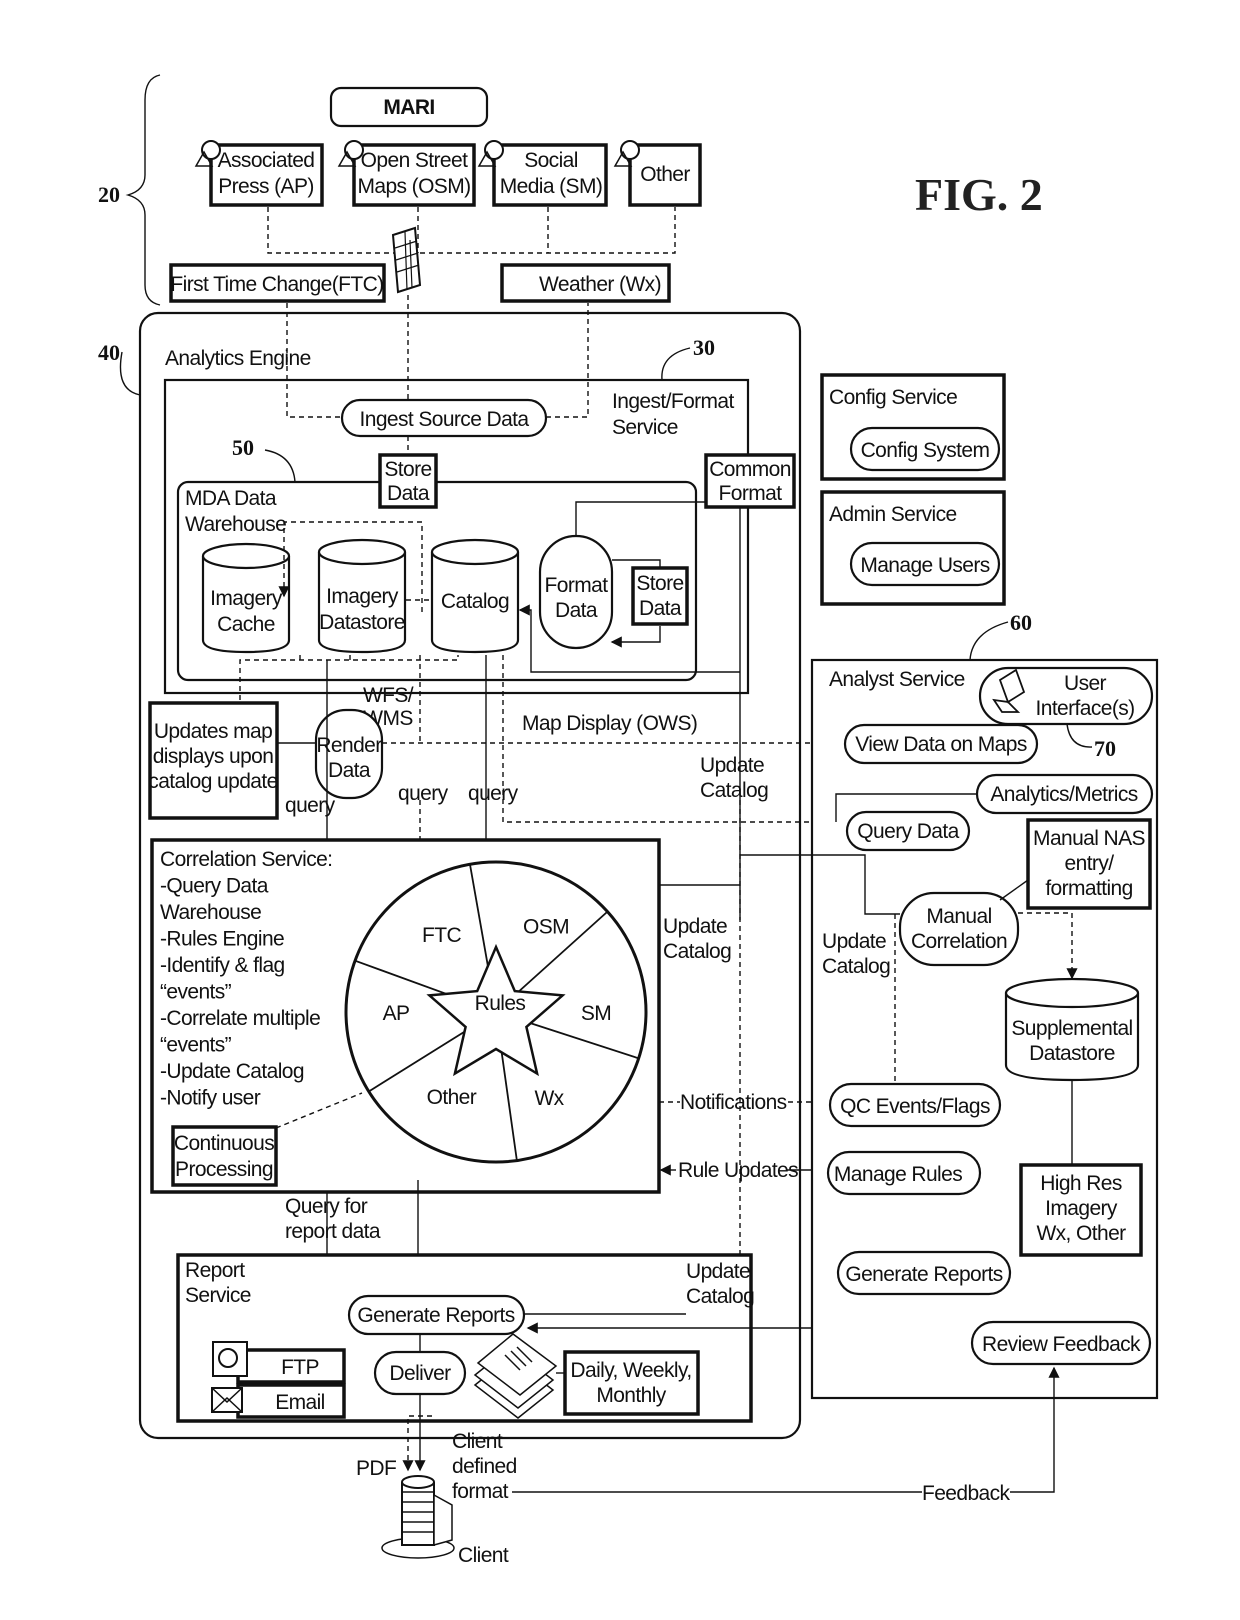 The width and height of the screenshot is (1240, 1620). I want to click on correlation-line: -Identify & flag, so click(222, 965).